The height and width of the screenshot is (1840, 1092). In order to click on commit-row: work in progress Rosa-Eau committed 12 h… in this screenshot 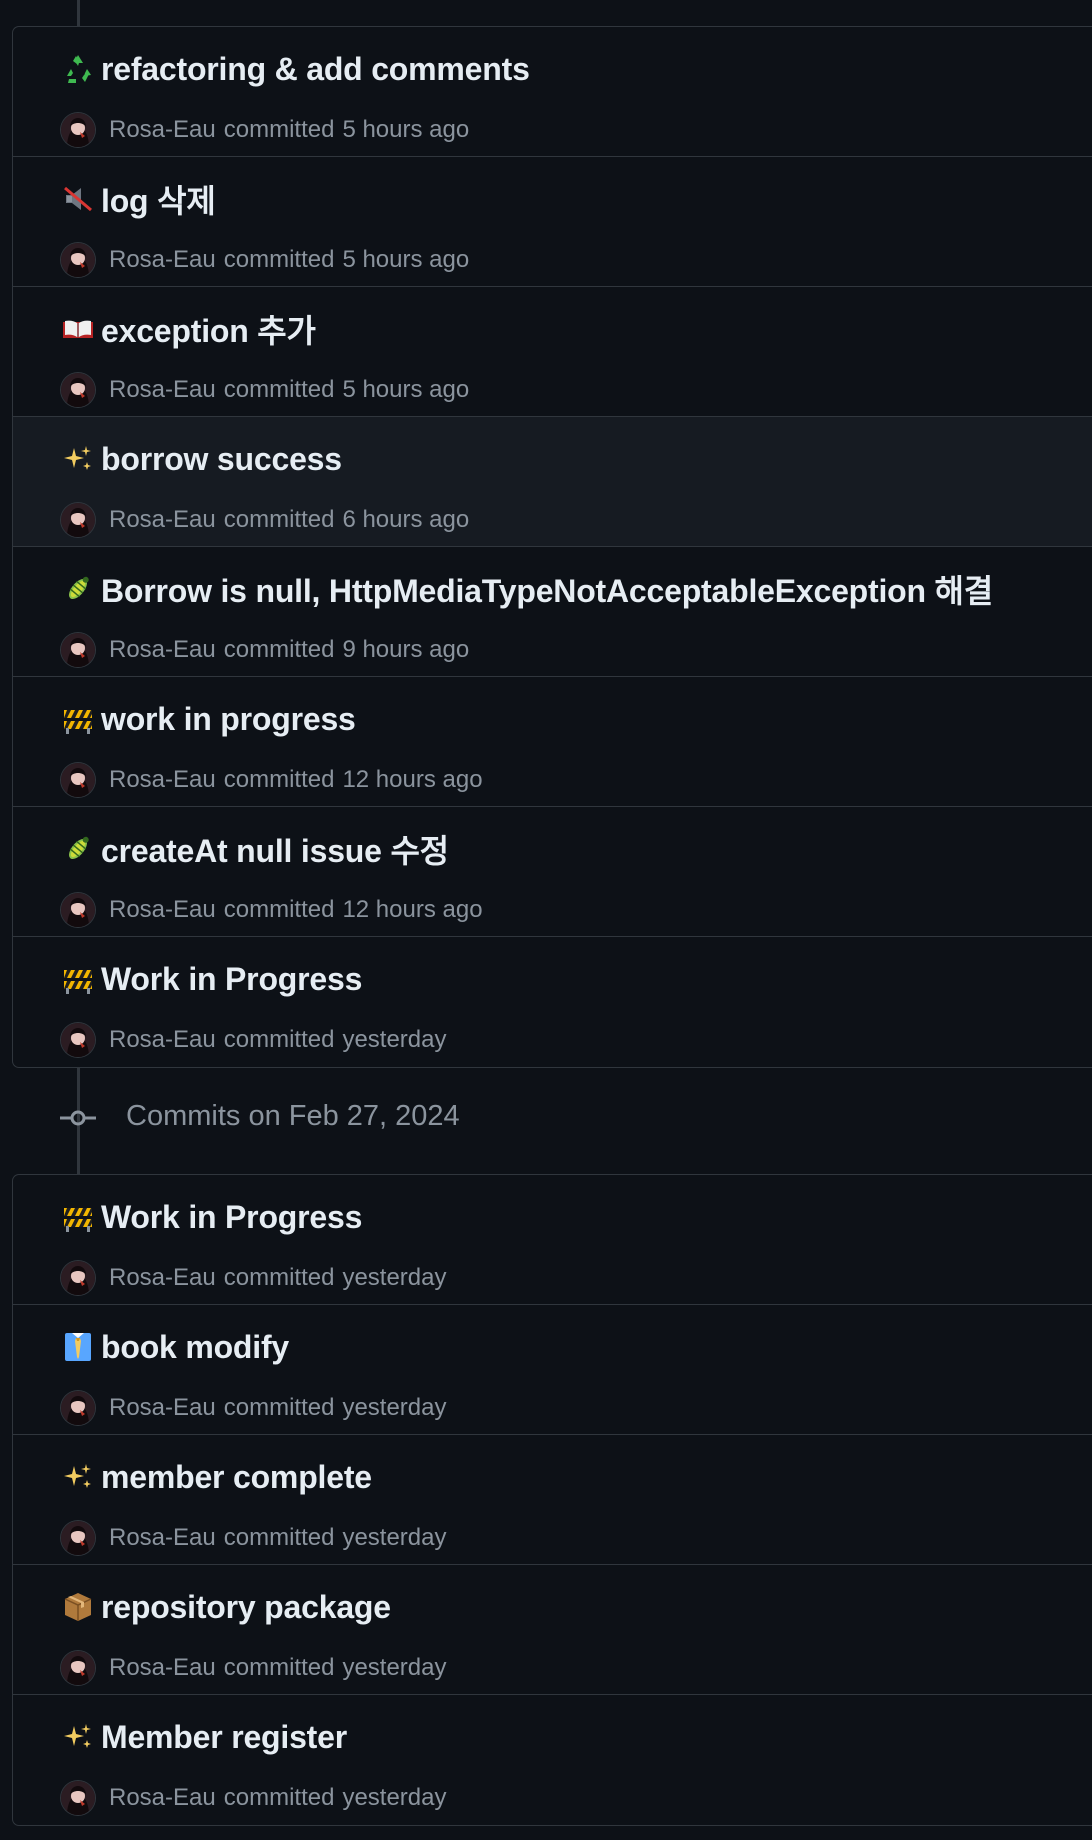, I will do `click(552, 742)`.